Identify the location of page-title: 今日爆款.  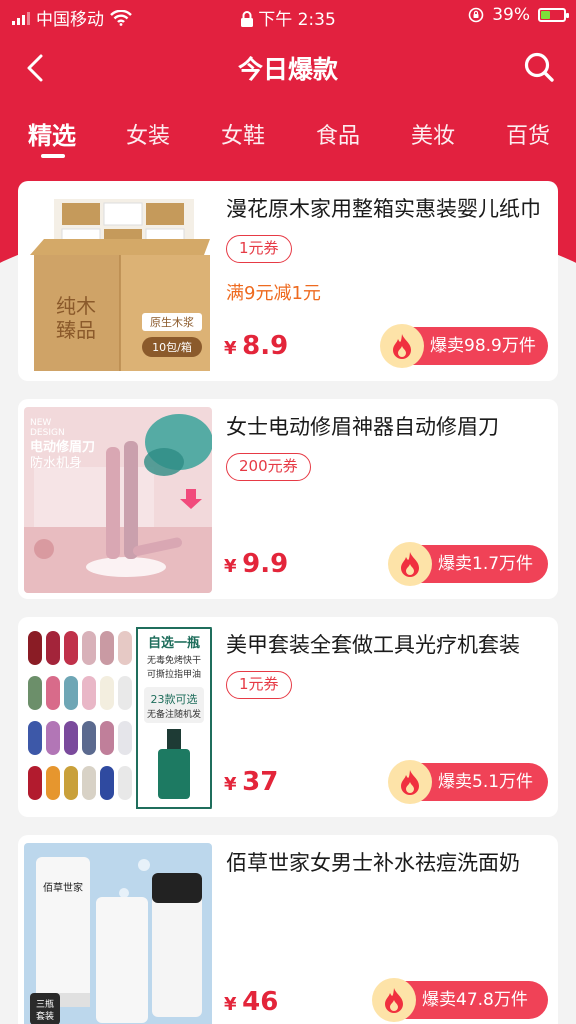
(287, 69).